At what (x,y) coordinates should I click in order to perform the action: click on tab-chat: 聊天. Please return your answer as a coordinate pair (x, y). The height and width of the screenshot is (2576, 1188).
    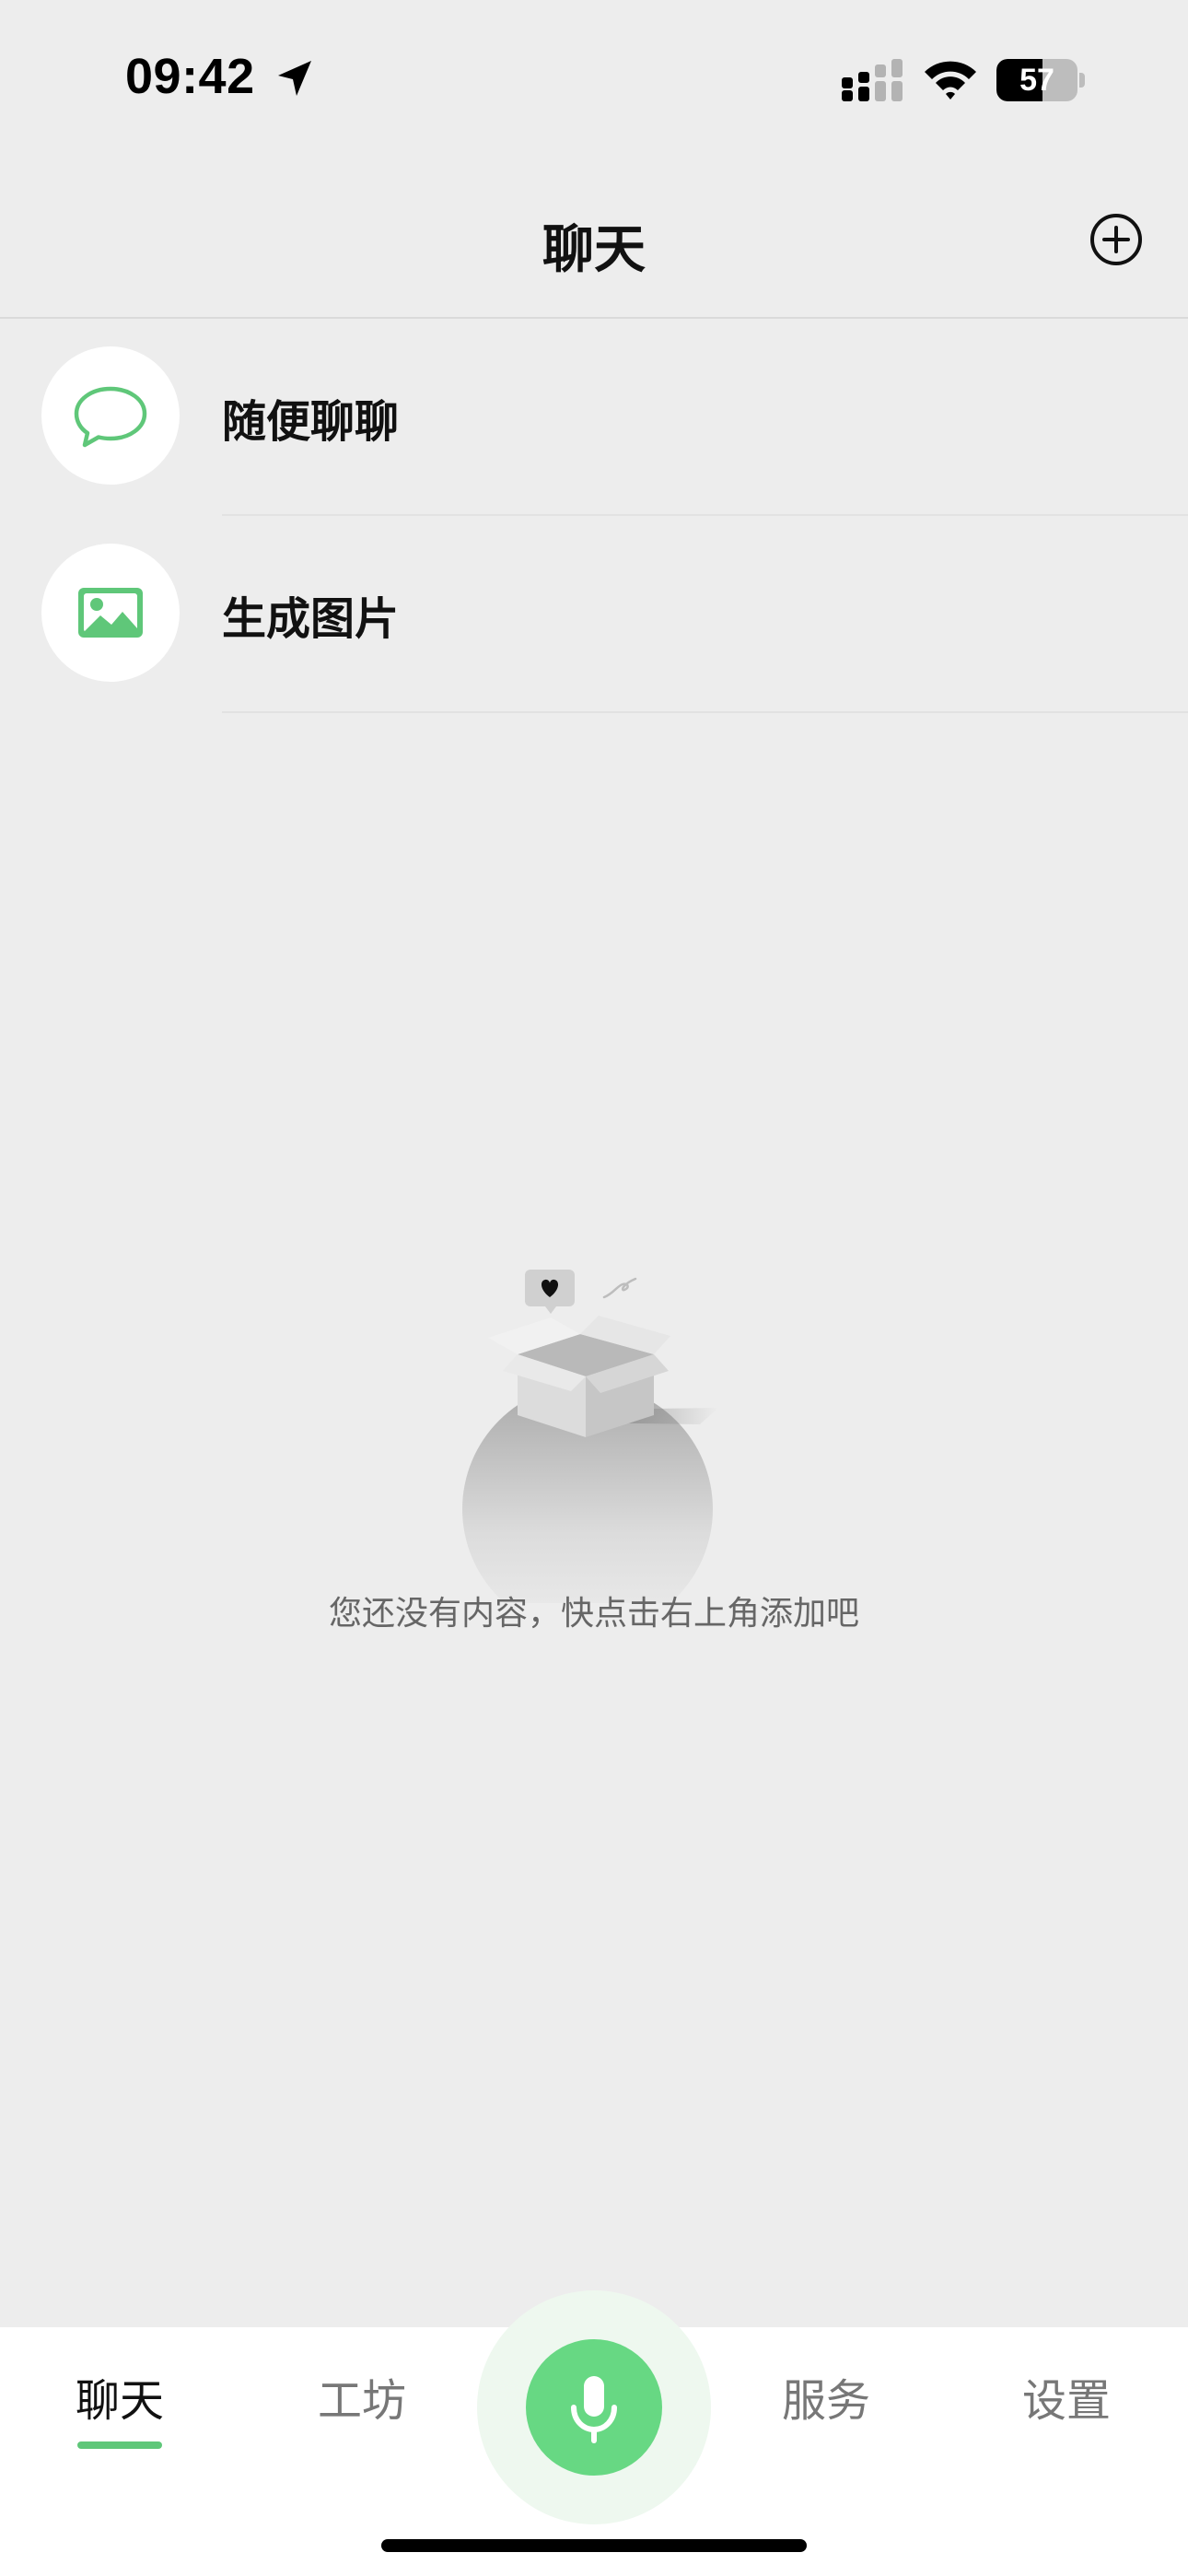
    Looking at the image, I should click on (120, 2396).